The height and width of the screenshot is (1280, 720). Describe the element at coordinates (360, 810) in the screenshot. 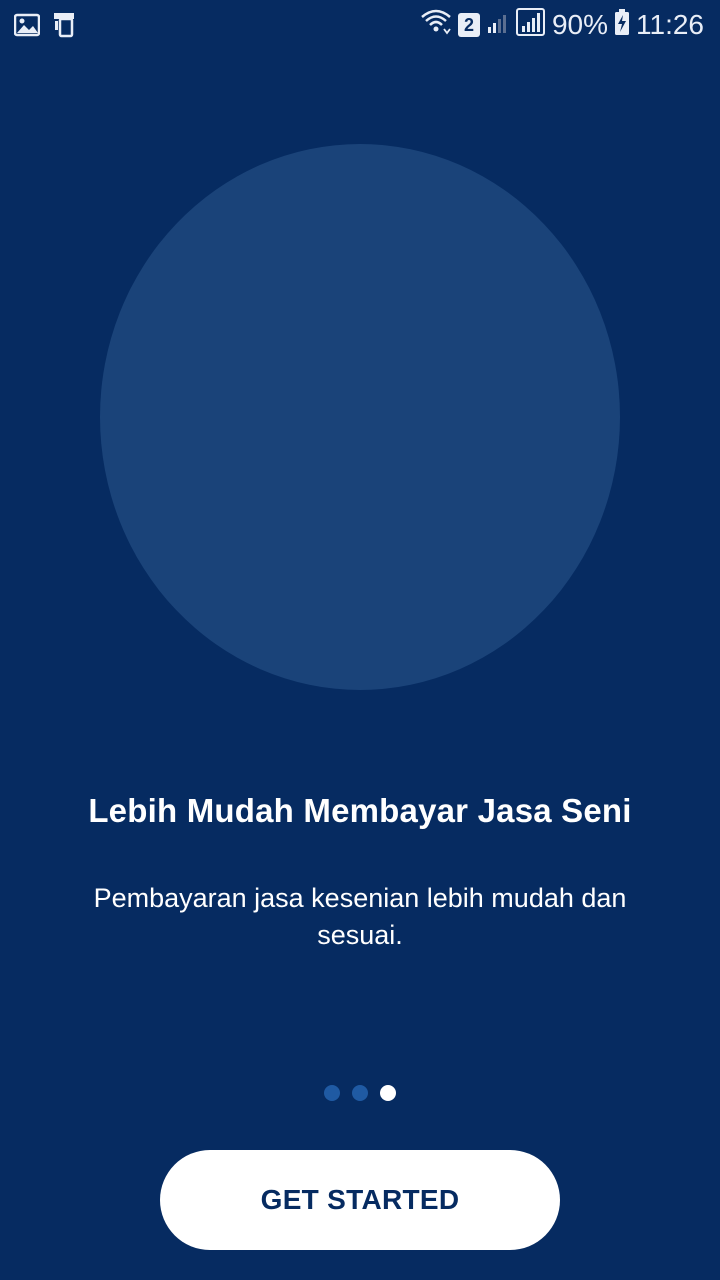

I see `onboarding-title: Lebih Mudah Membayar Jasa Seni` at that location.